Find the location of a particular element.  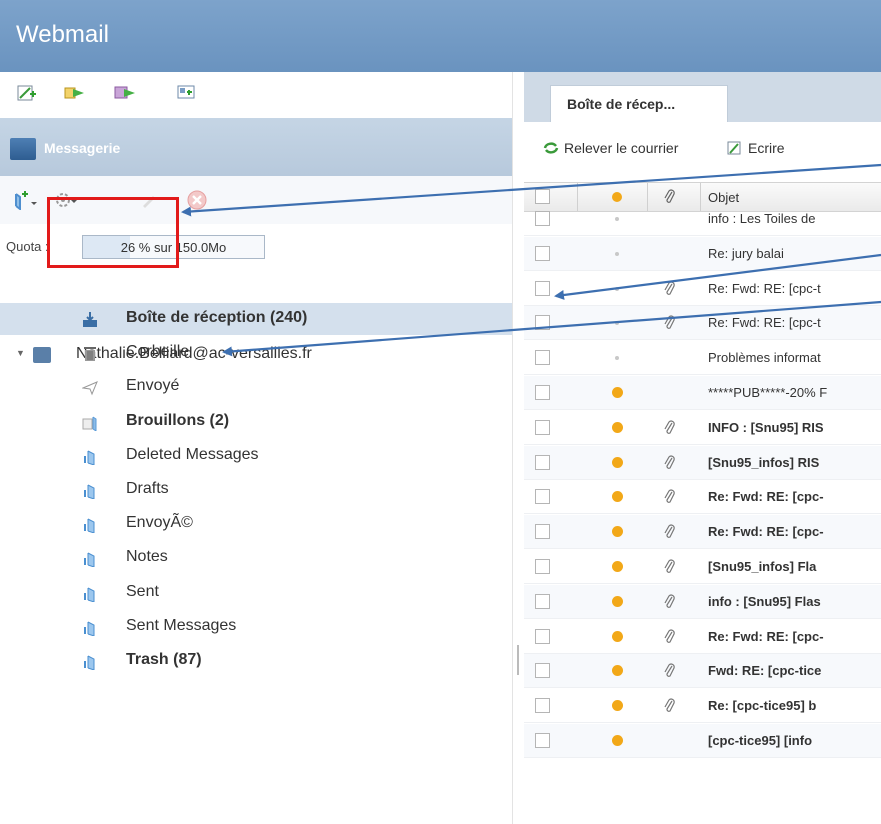

message-row: info : Les Toiles de is located at coordinates (702, 219).